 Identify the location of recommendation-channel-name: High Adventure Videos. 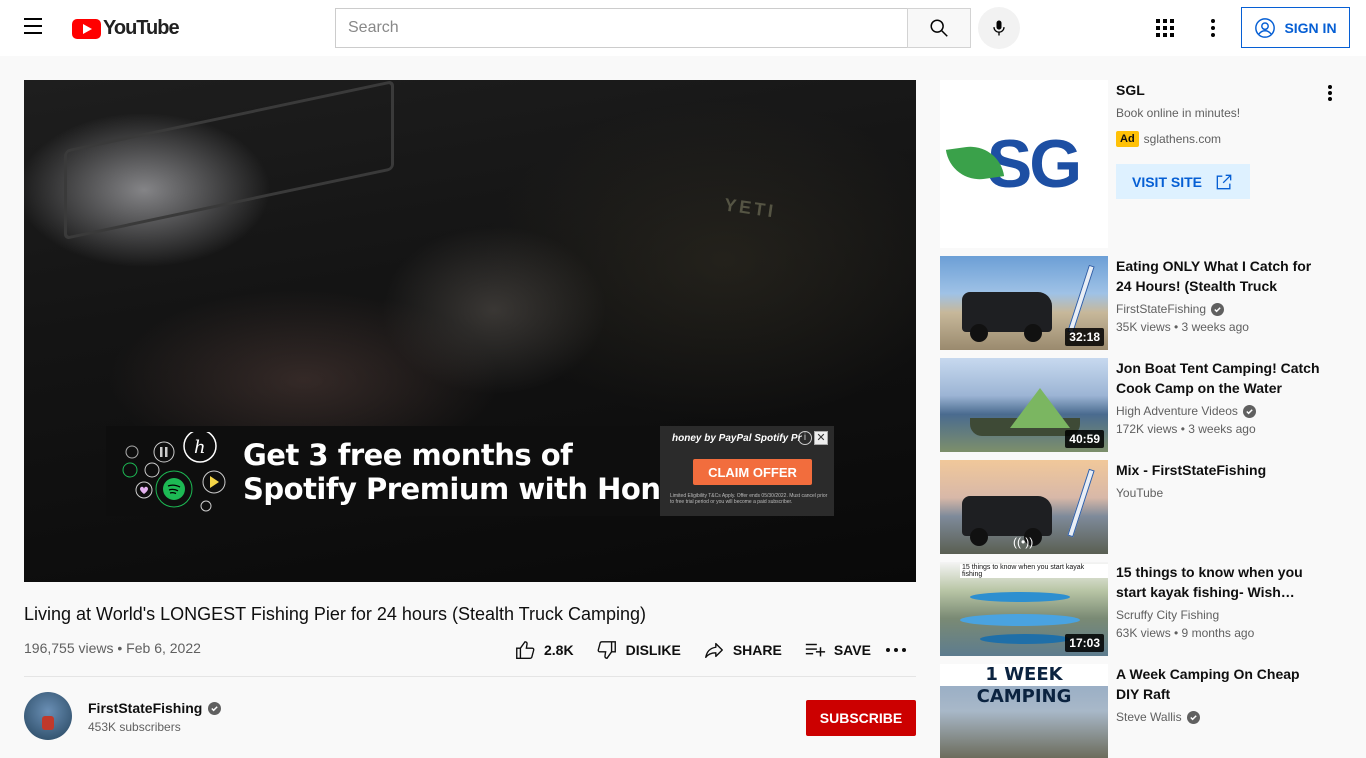
(1177, 411).